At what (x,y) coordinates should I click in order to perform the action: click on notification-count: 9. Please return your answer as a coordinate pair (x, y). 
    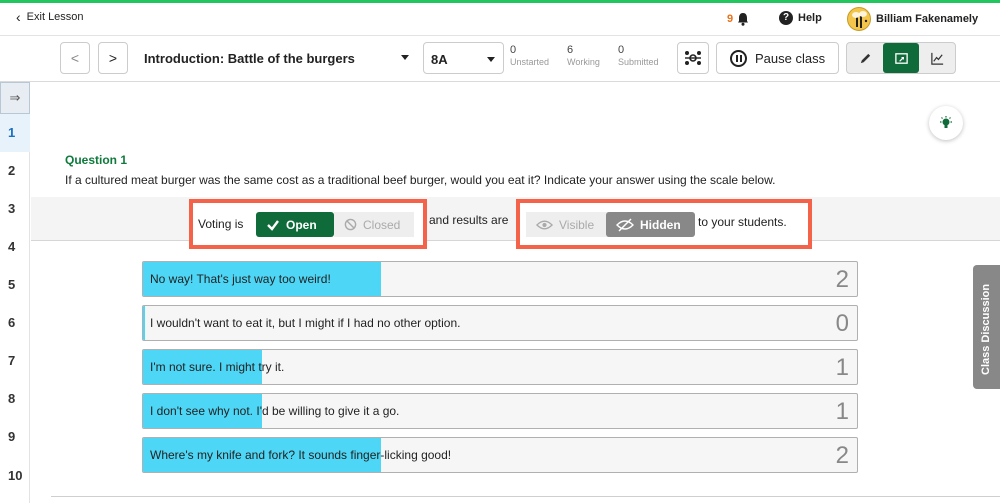
    Looking at the image, I should click on (730, 19).